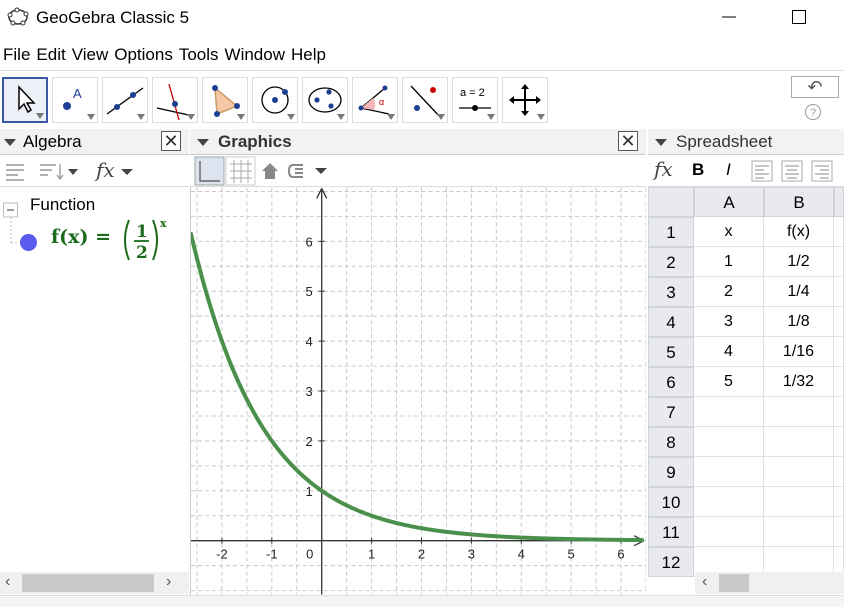 This screenshot has height=607, width=844. I want to click on move-graphics-tool-button, so click(525, 100).